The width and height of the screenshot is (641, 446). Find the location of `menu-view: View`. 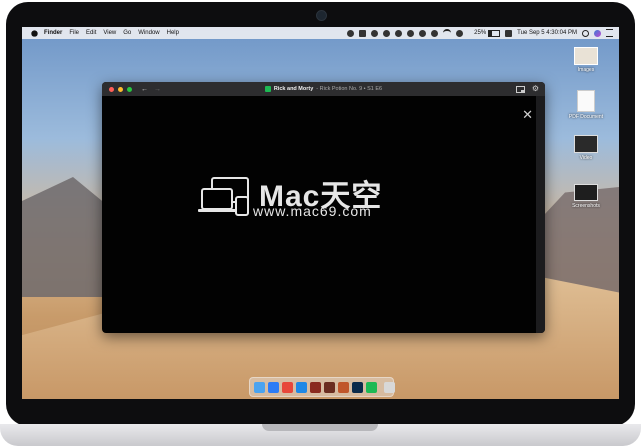

menu-view: View is located at coordinates (109, 33).